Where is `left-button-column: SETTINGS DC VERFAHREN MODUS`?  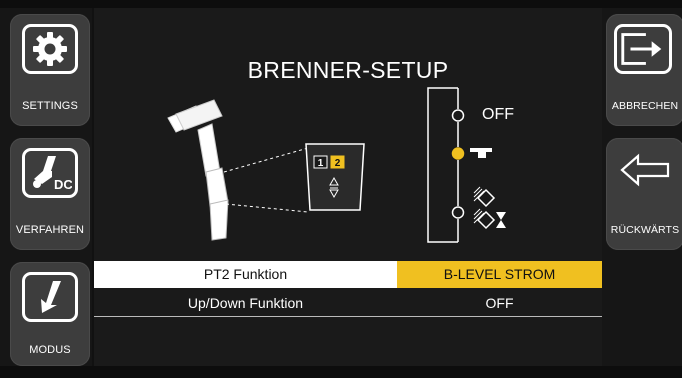 left-button-column: SETTINGS DC VERFAHREN MODUS is located at coordinates (46, 187).